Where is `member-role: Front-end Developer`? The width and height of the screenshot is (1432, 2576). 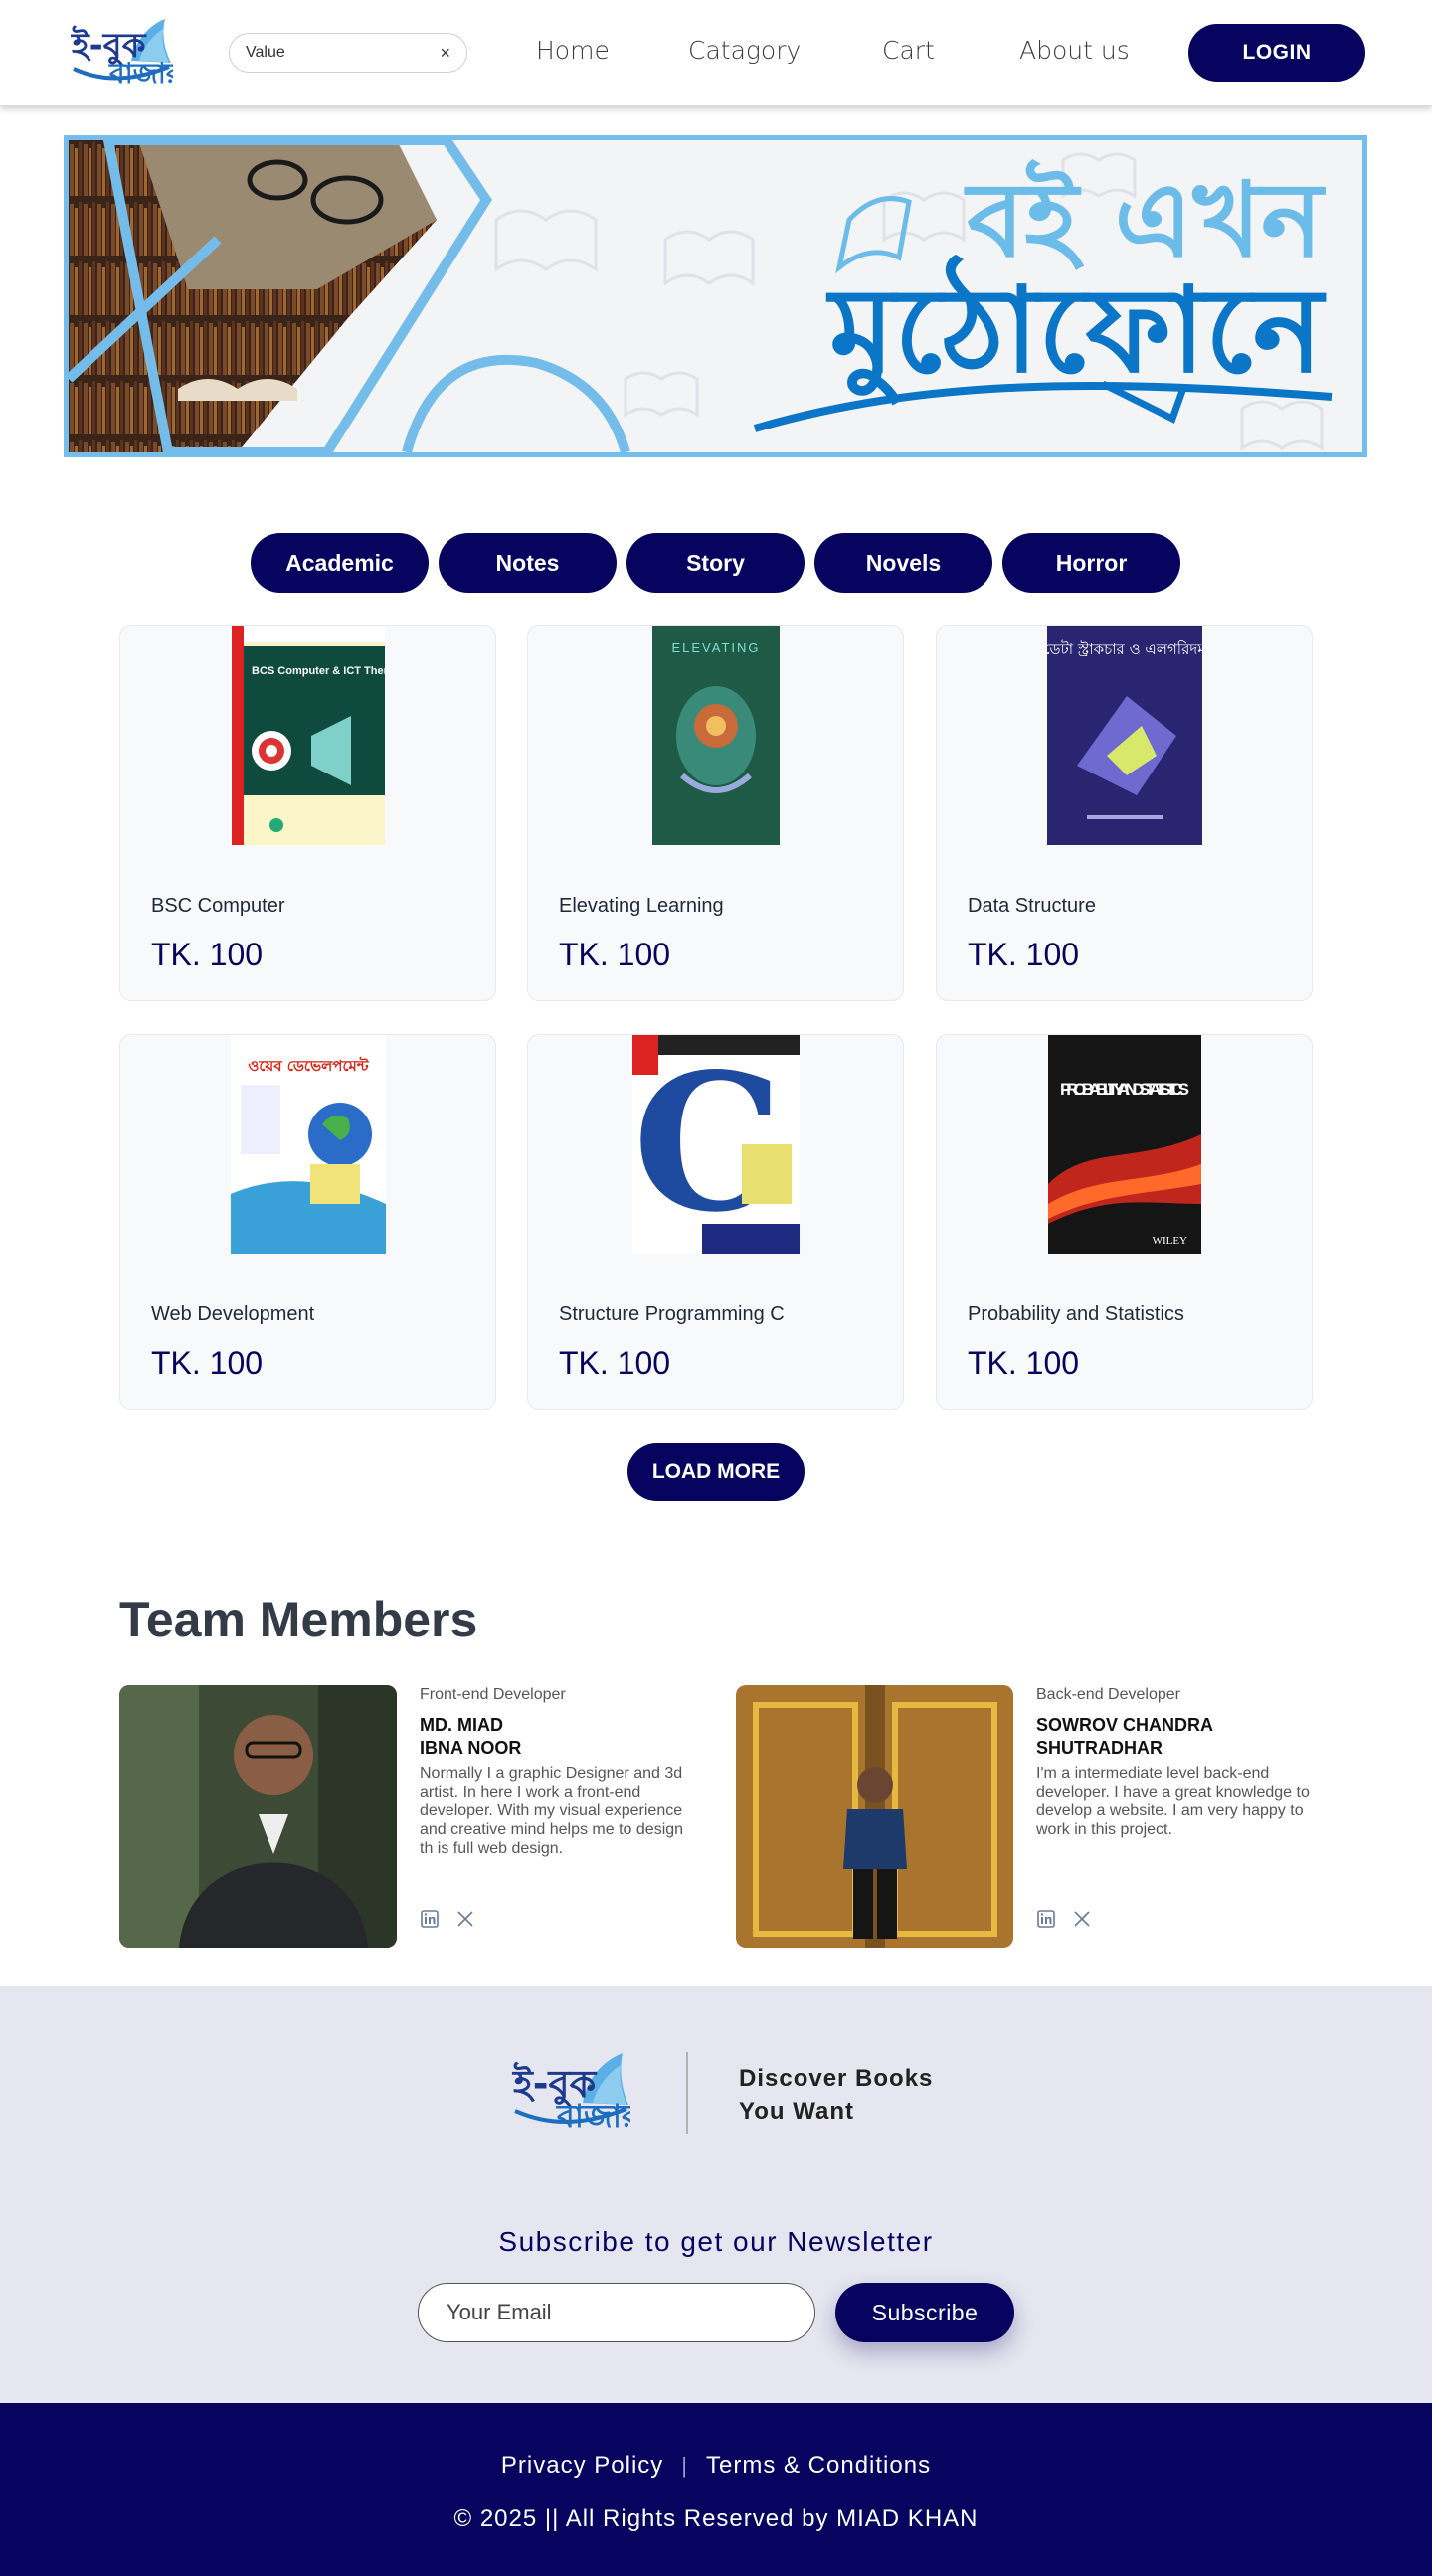
member-role: Front-end Developer is located at coordinates (493, 1694).